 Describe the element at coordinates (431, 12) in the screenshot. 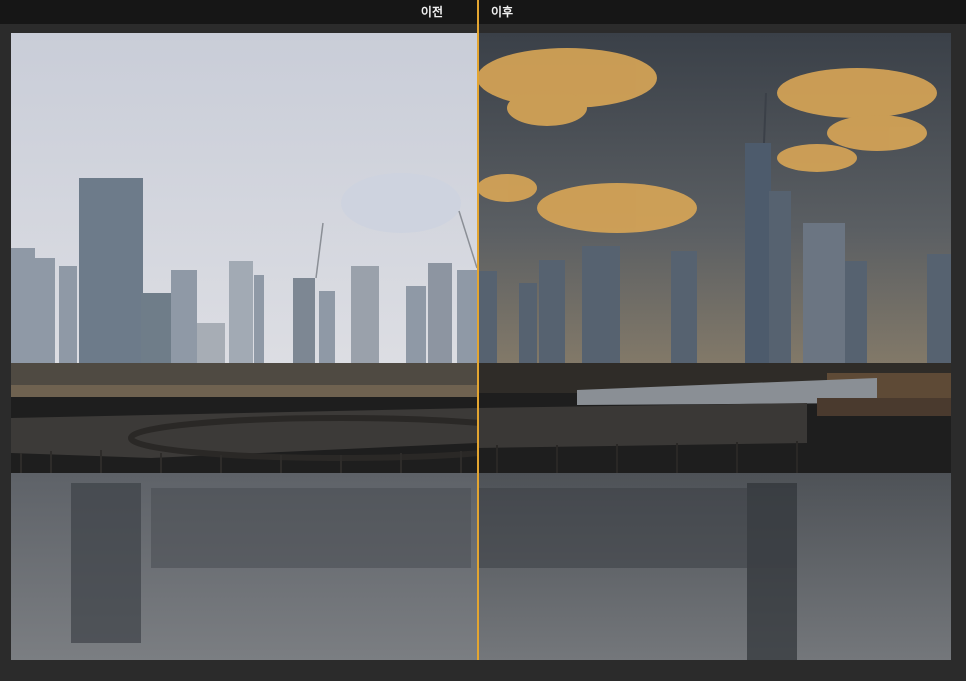

I see `before-label: 이전` at that location.